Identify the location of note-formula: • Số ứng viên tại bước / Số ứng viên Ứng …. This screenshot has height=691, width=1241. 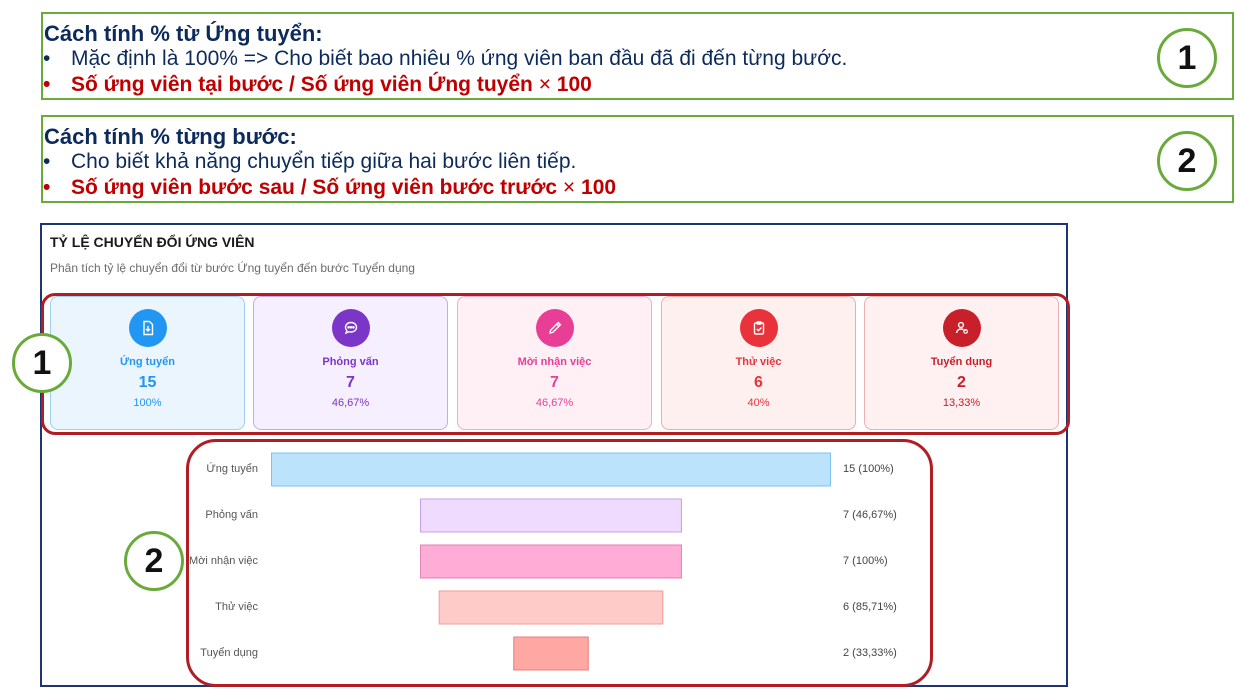
(317, 85).